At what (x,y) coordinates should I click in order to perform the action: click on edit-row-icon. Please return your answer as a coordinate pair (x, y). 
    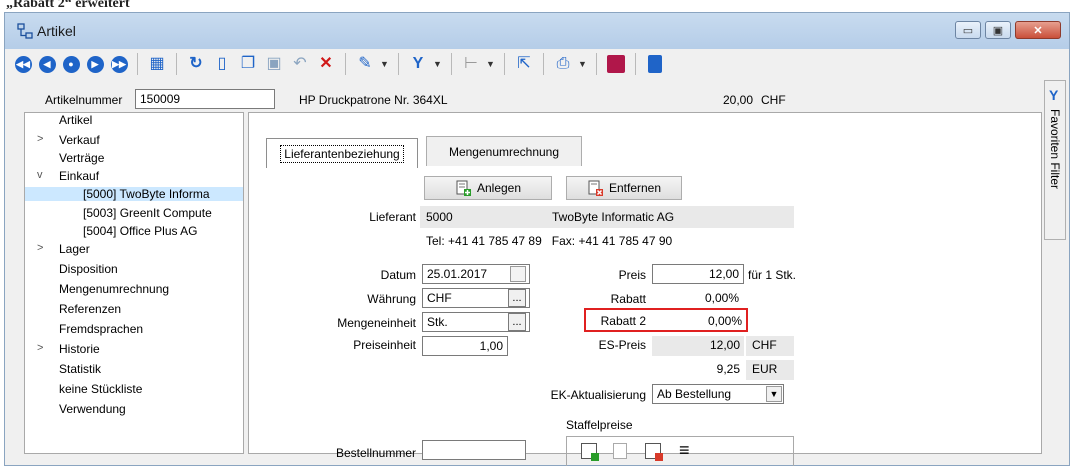
    Looking at the image, I should click on (620, 451).